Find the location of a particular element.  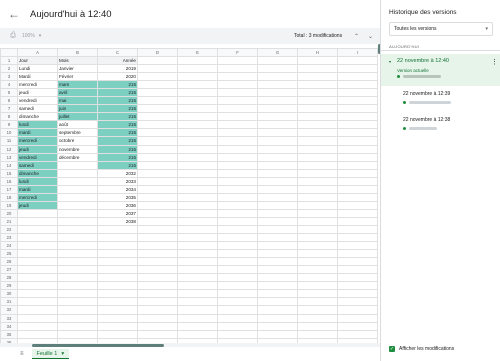

row-header: 13 is located at coordinates (9, 157).